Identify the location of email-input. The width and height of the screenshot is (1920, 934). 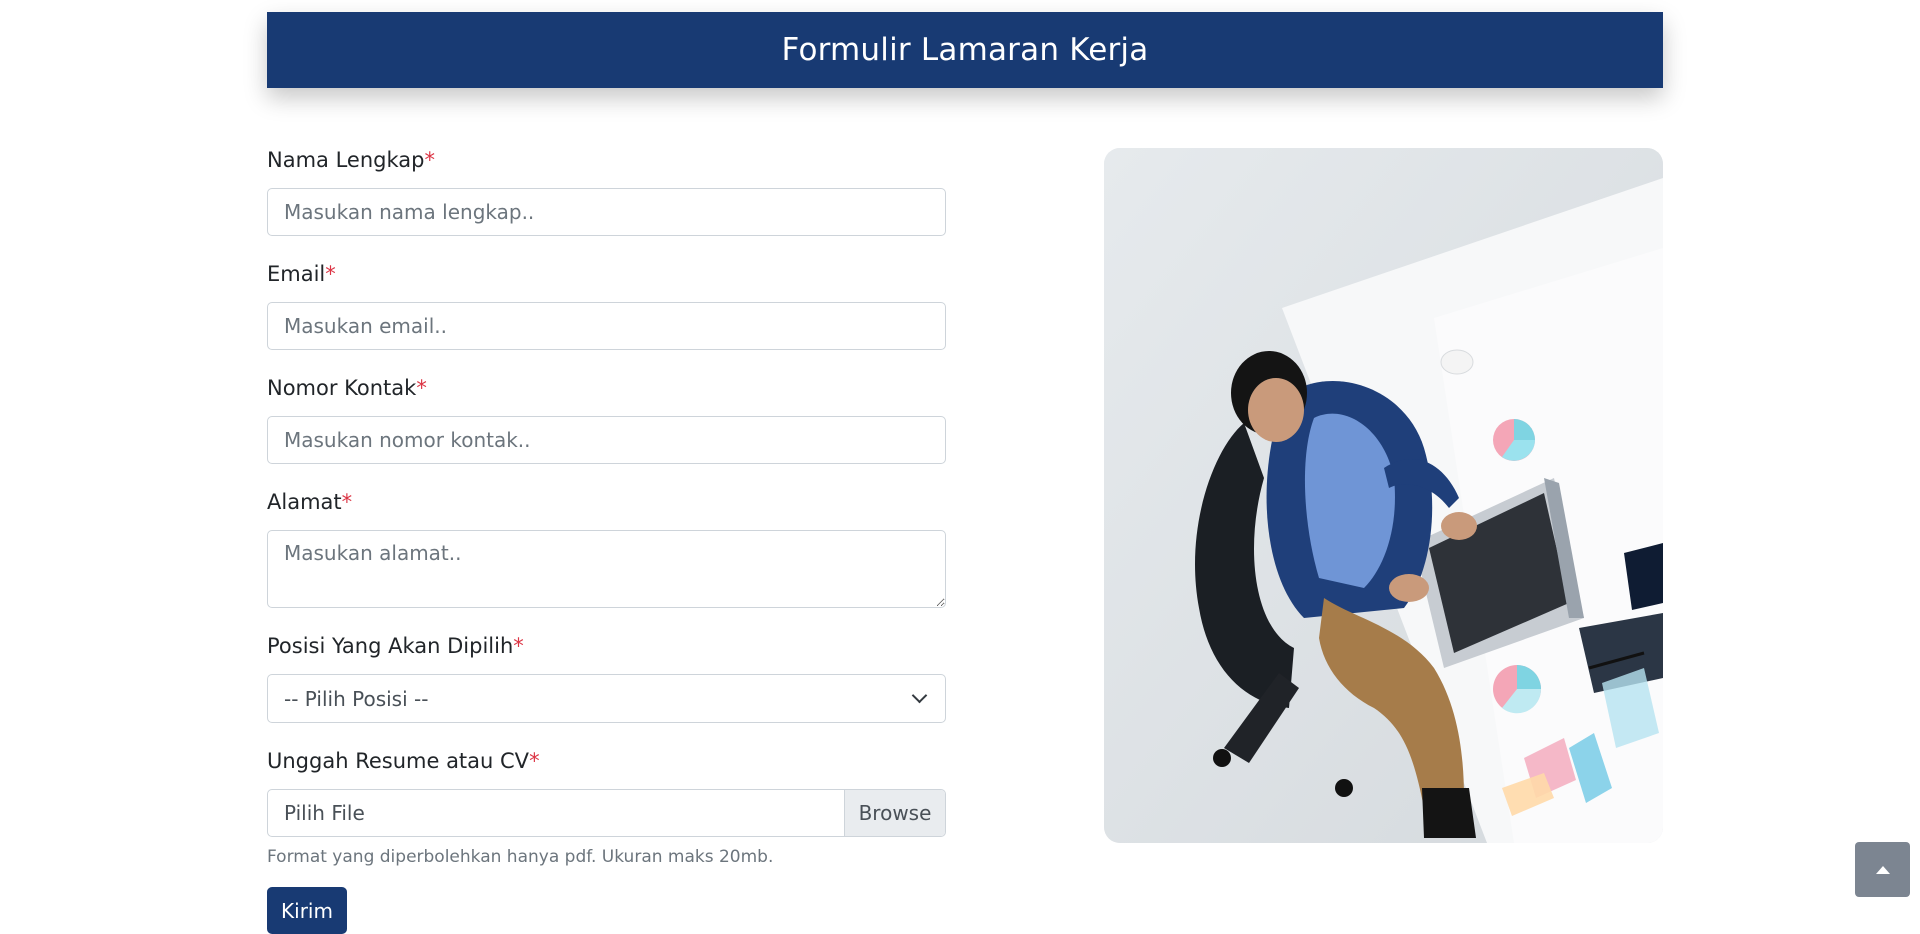
(606, 326).